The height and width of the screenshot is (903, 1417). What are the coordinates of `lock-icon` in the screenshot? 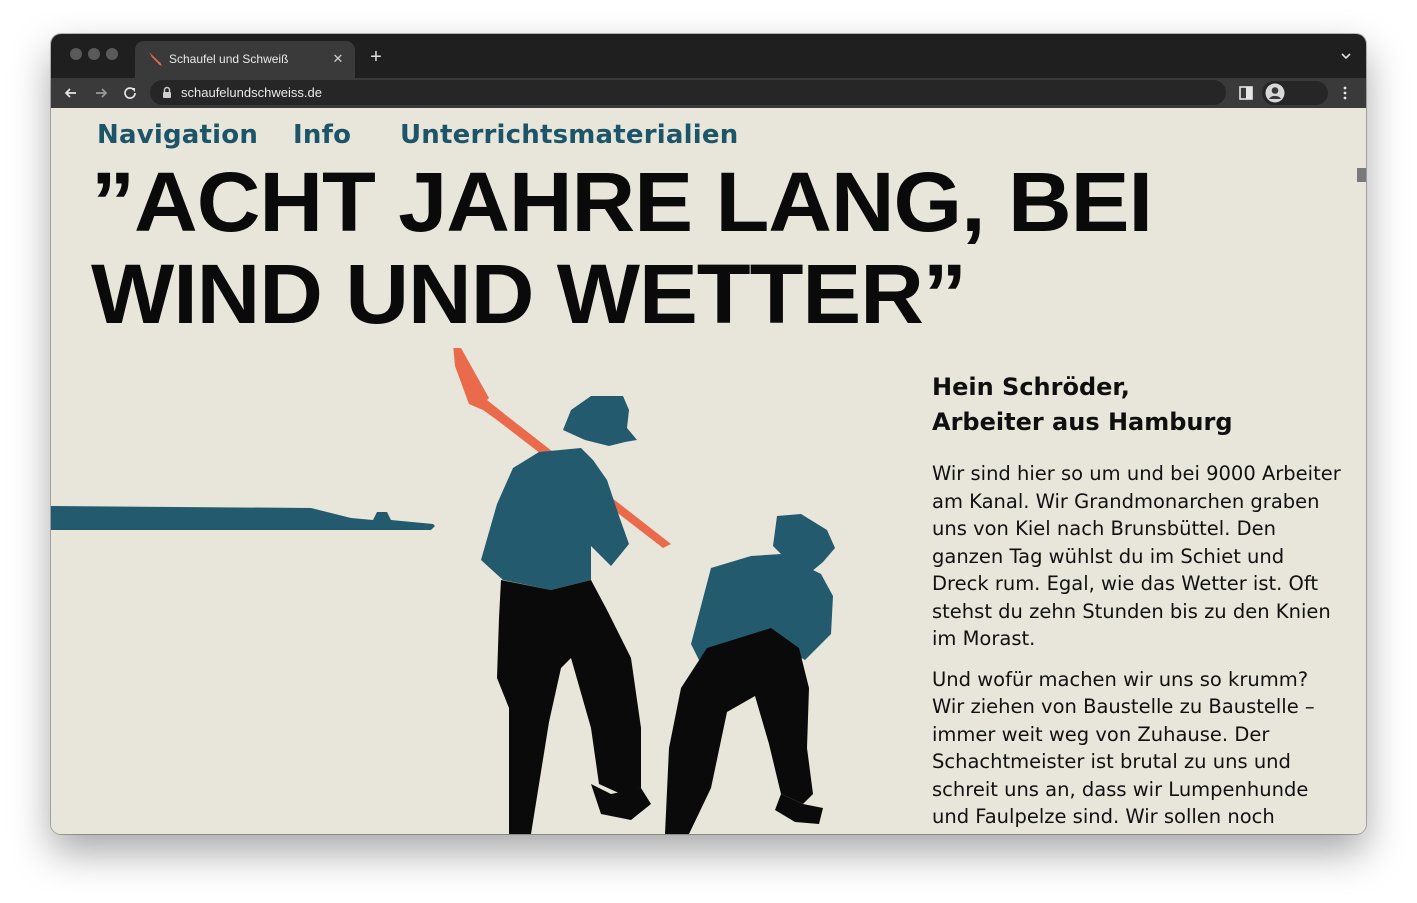 It's located at (167, 92).